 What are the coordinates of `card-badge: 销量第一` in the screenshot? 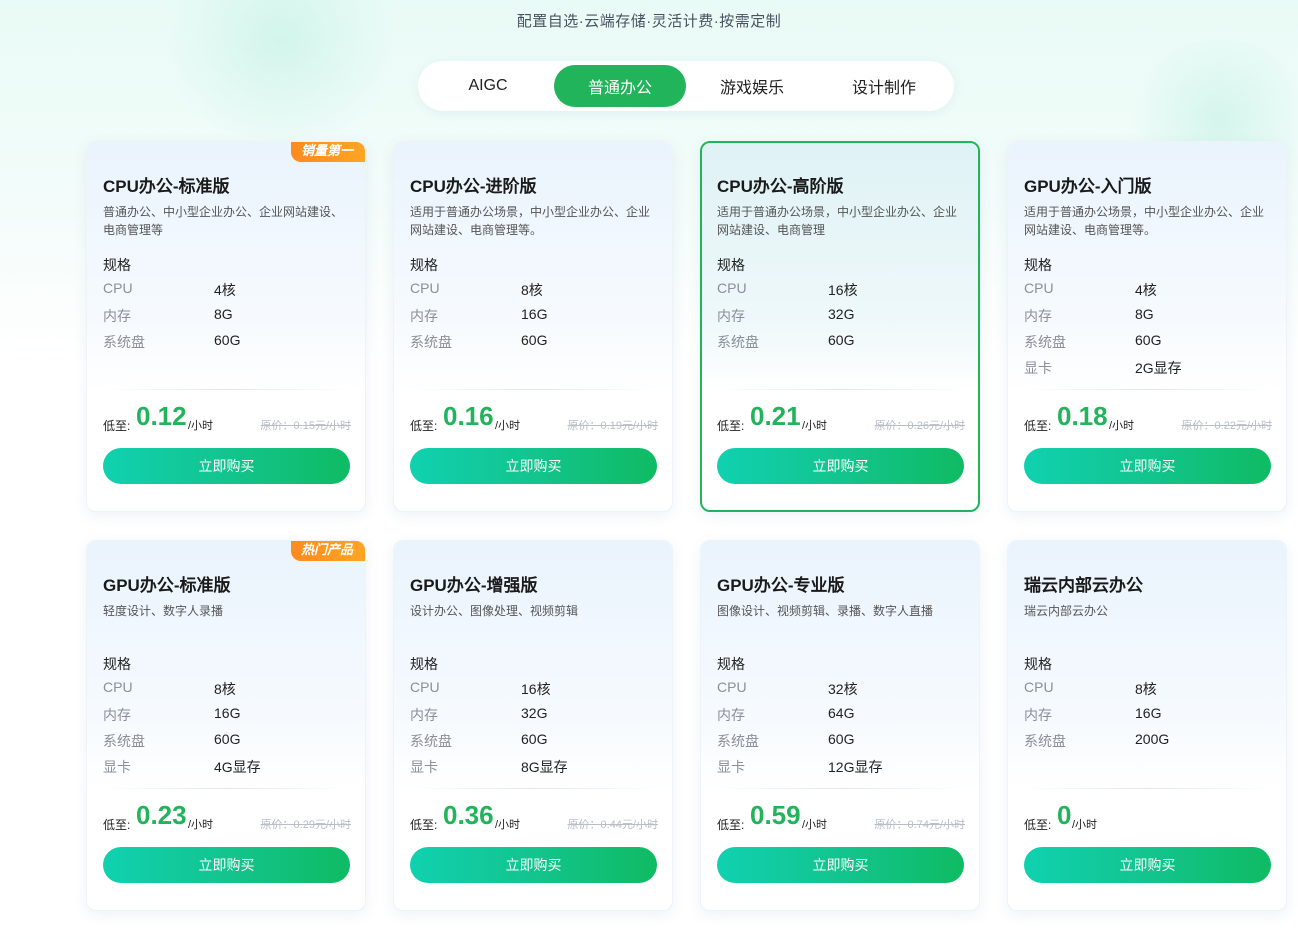 It's located at (327, 152).